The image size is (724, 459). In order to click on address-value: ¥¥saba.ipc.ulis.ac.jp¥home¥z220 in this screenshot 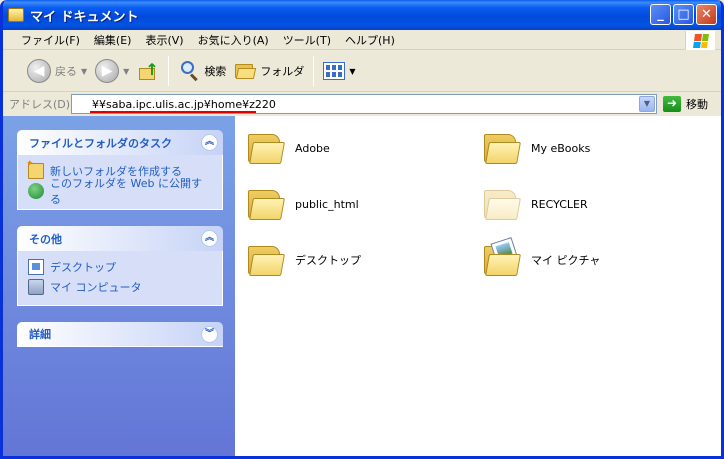, I will do `click(184, 104)`.